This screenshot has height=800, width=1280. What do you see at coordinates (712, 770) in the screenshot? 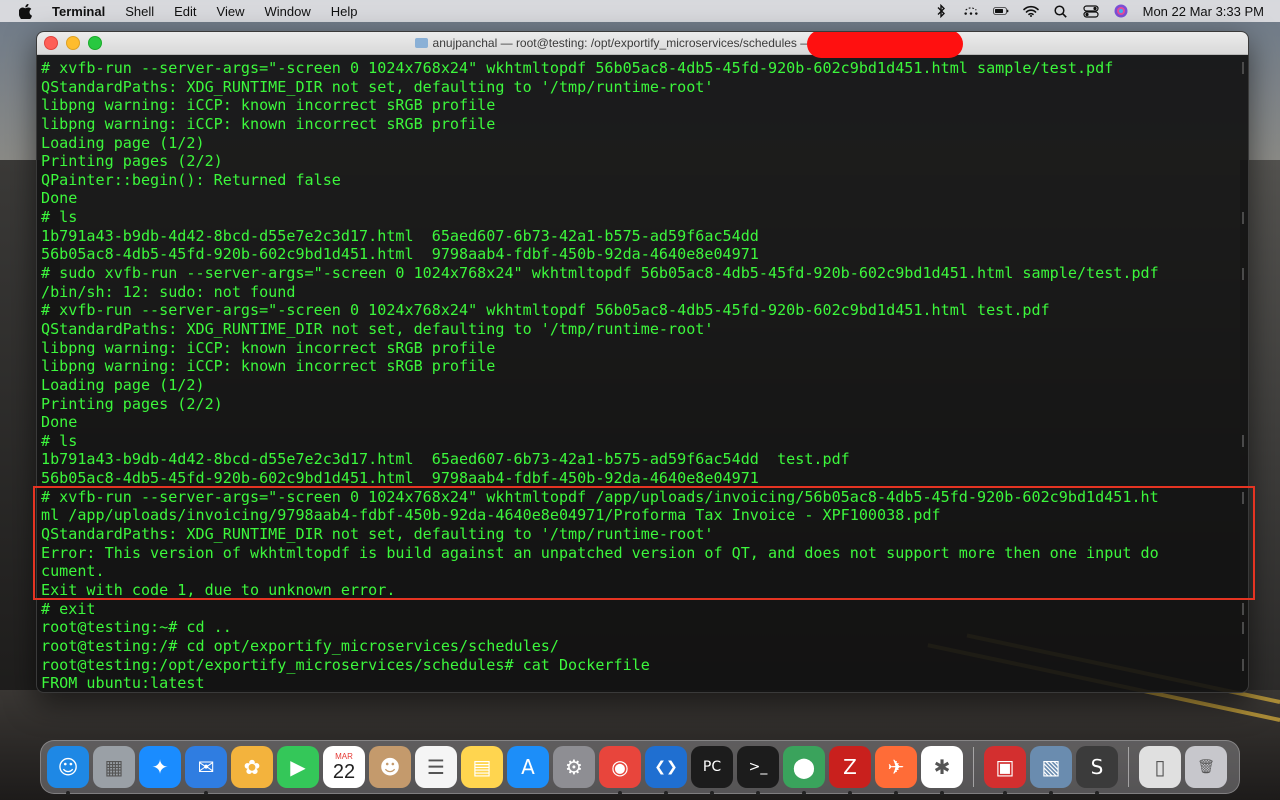
I see `pycharm-icon: PC` at bounding box center [712, 770].